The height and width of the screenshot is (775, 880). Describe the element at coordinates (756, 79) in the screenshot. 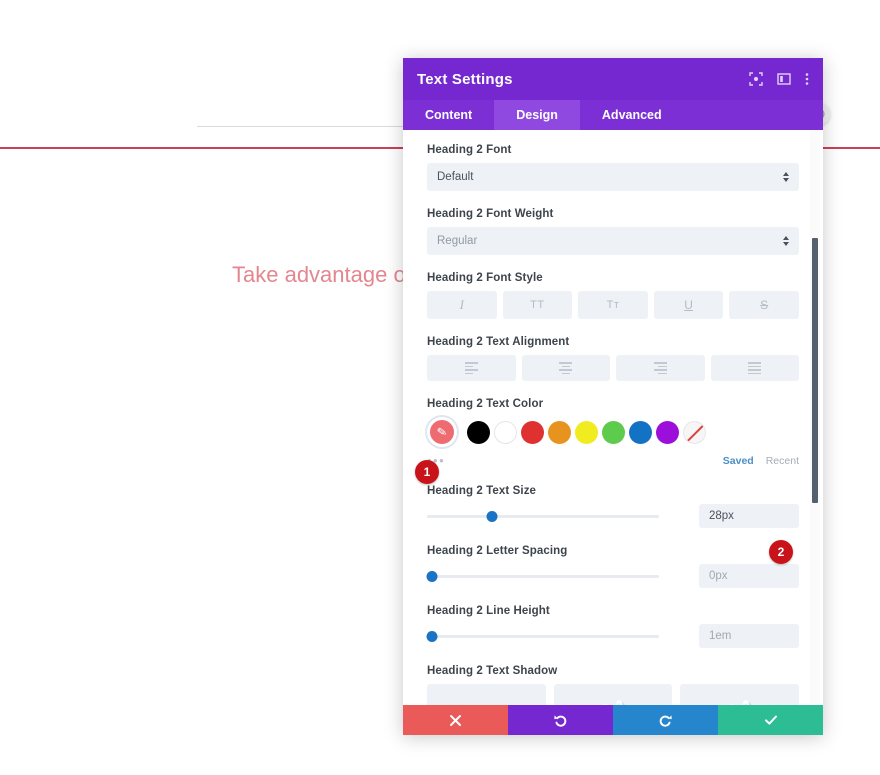

I see `responsive-view-icon` at that location.